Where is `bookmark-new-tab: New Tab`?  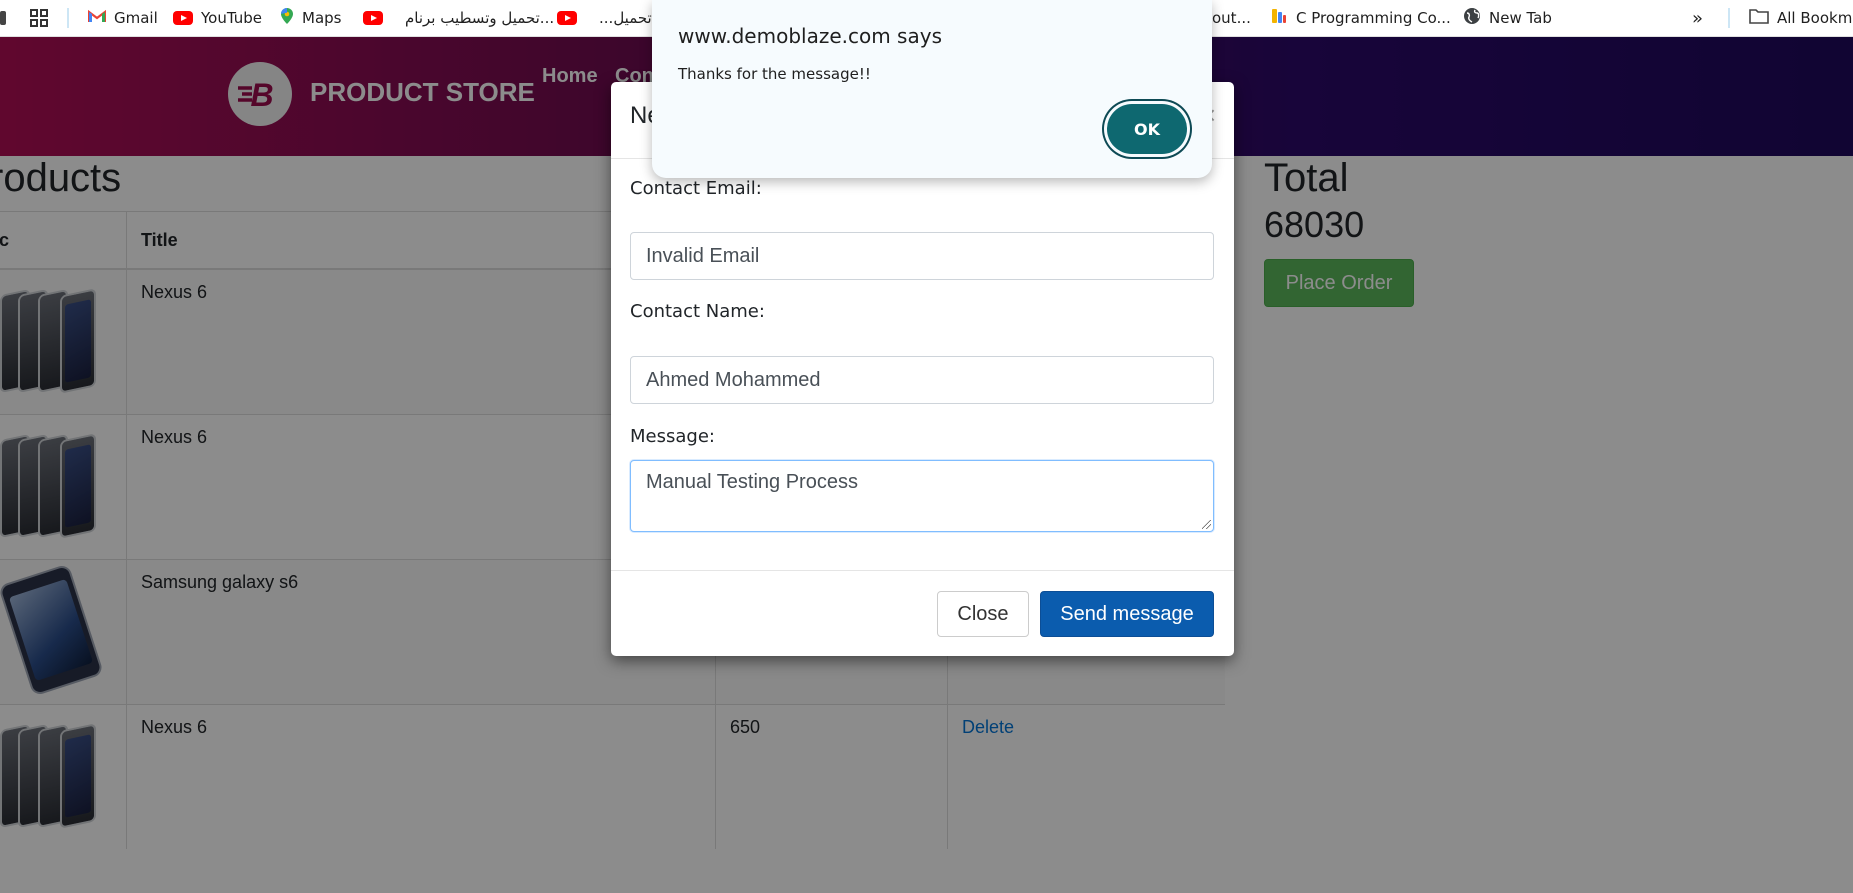
bookmark-new-tab: New Tab is located at coordinates (1507, 18).